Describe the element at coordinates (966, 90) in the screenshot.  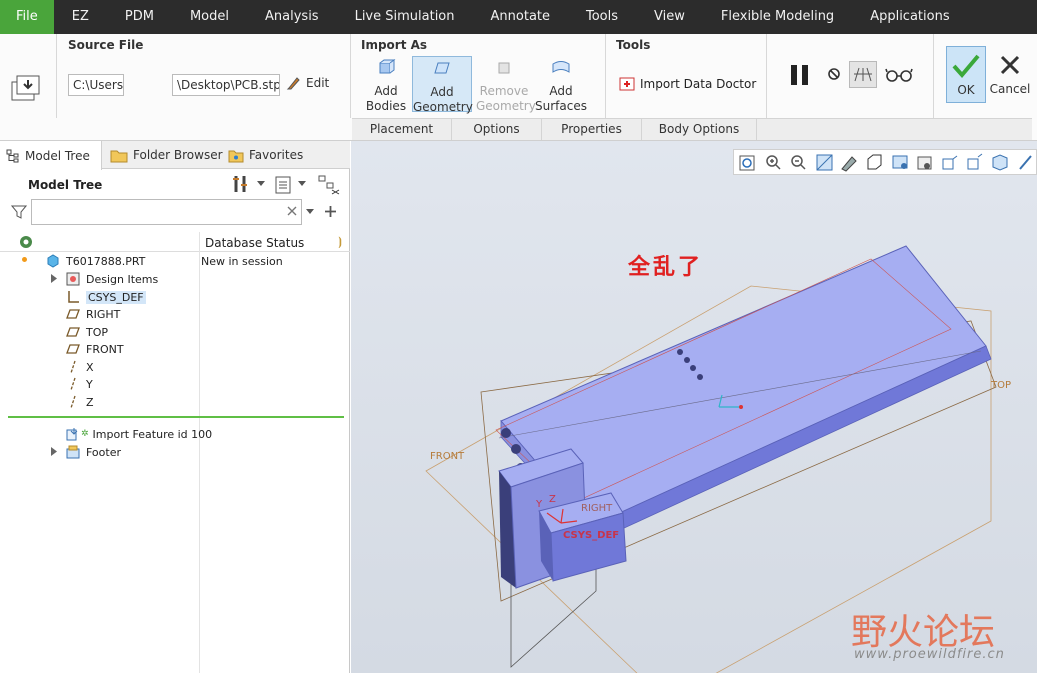
I see `ok-label: OK` at that location.